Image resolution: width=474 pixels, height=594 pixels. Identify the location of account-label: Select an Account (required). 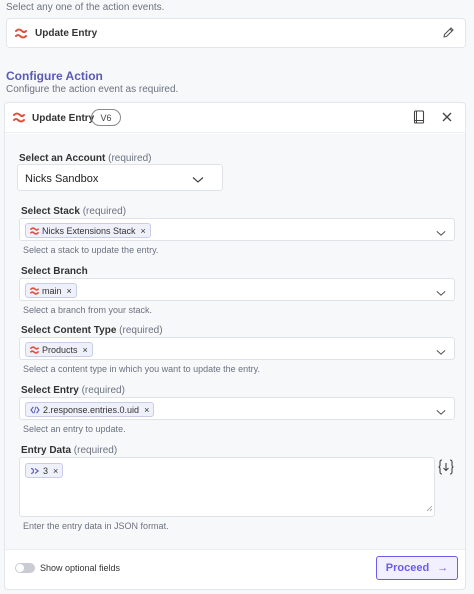
(85, 158).